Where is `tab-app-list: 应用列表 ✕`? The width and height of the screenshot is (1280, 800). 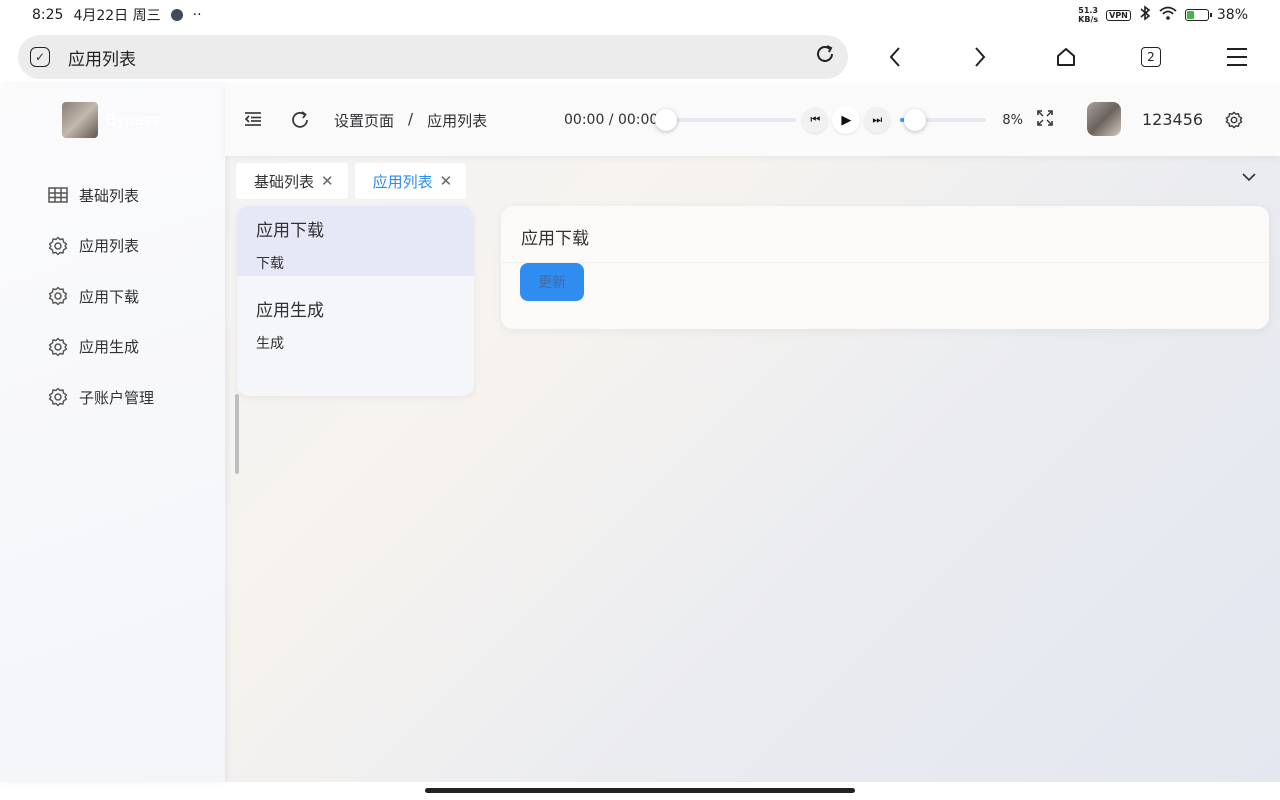 tab-app-list: 应用列表 ✕ is located at coordinates (410, 181).